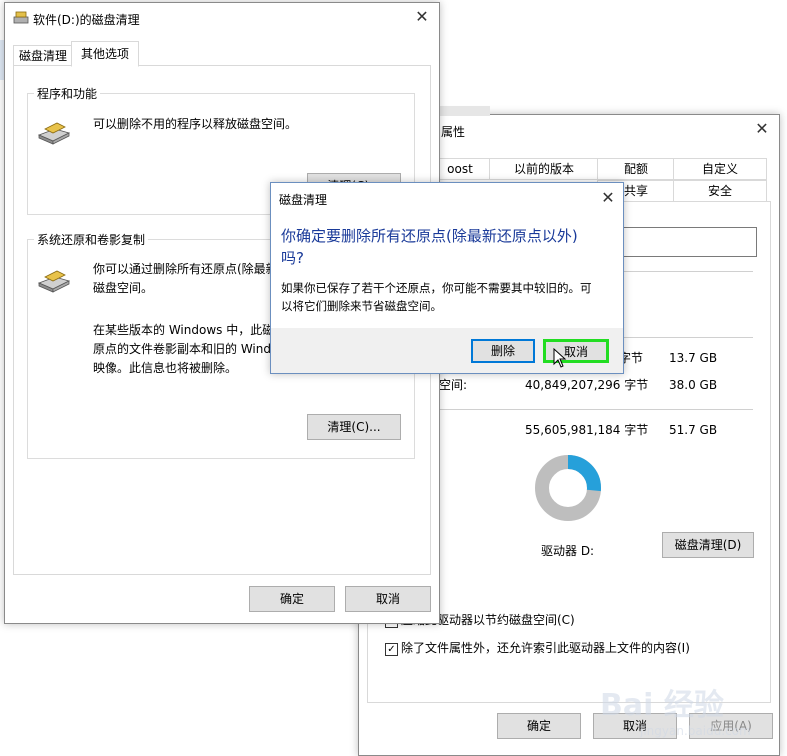 The height and width of the screenshot is (756, 787). What do you see at coordinates (693, 385) in the screenshot?
I see `free-gb: 38.0 GB` at bounding box center [693, 385].